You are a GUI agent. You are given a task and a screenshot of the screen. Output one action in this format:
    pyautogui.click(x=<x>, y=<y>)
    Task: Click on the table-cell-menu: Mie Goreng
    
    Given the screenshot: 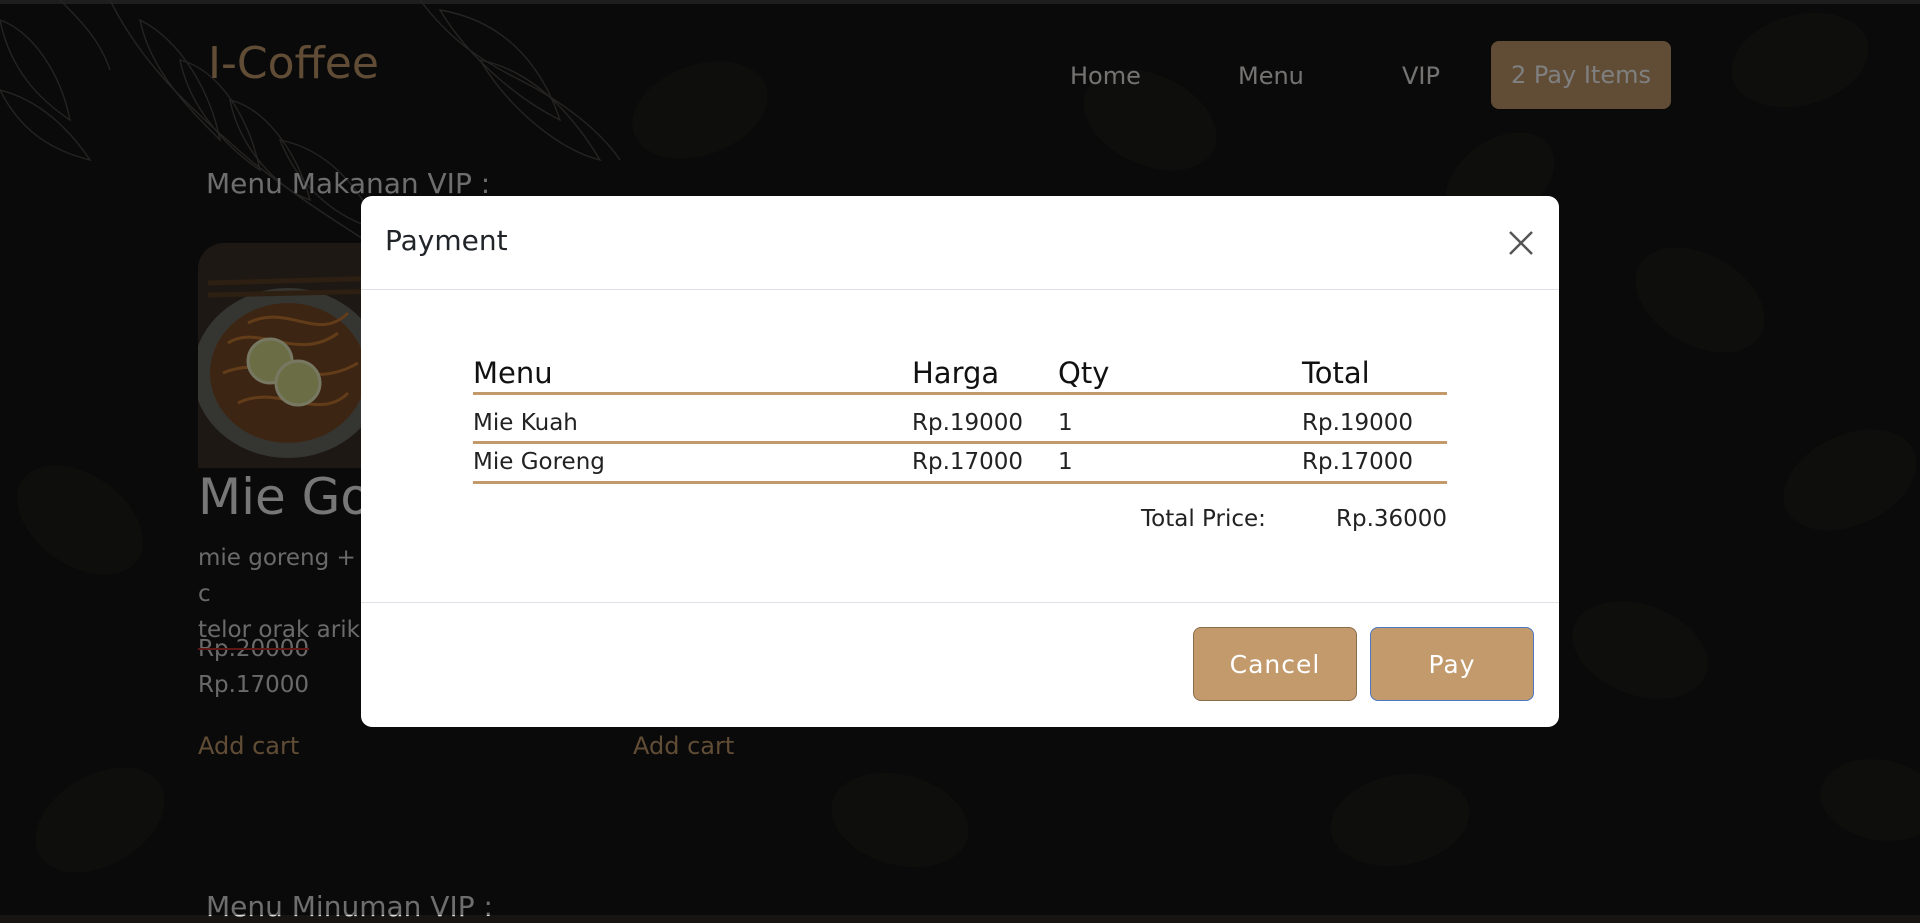 What is the action you would take?
    pyautogui.click(x=539, y=462)
    